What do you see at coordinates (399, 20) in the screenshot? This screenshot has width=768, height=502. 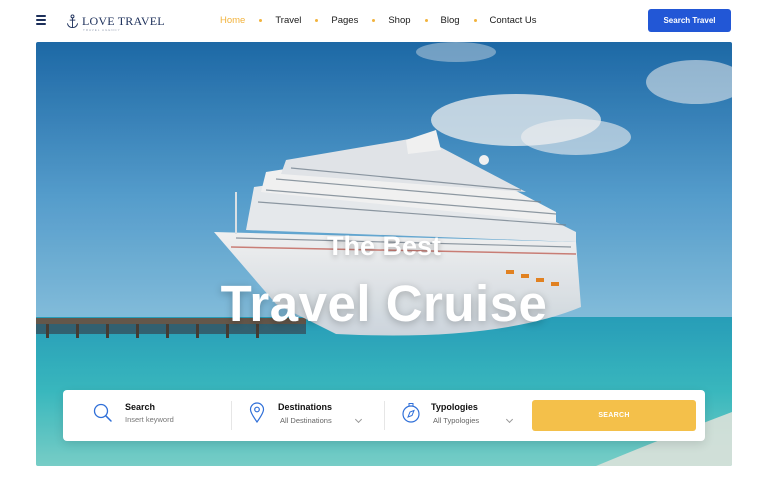 I see `nav-shop: Shop` at bounding box center [399, 20].